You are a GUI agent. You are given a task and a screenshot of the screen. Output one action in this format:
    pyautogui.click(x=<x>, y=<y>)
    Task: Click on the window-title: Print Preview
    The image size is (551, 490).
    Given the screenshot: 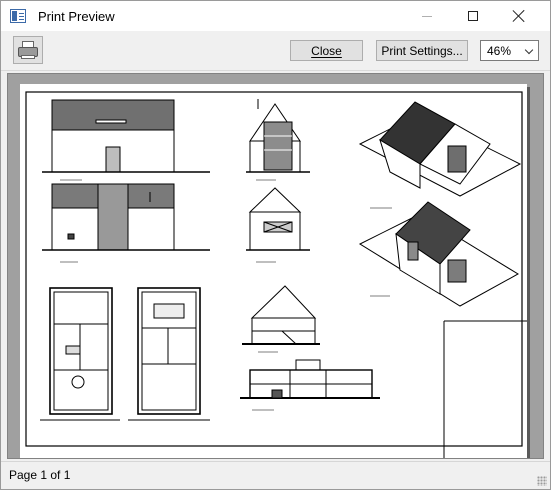 What is the action you would take?
    pyautogui.click(x=76, y=16)
    